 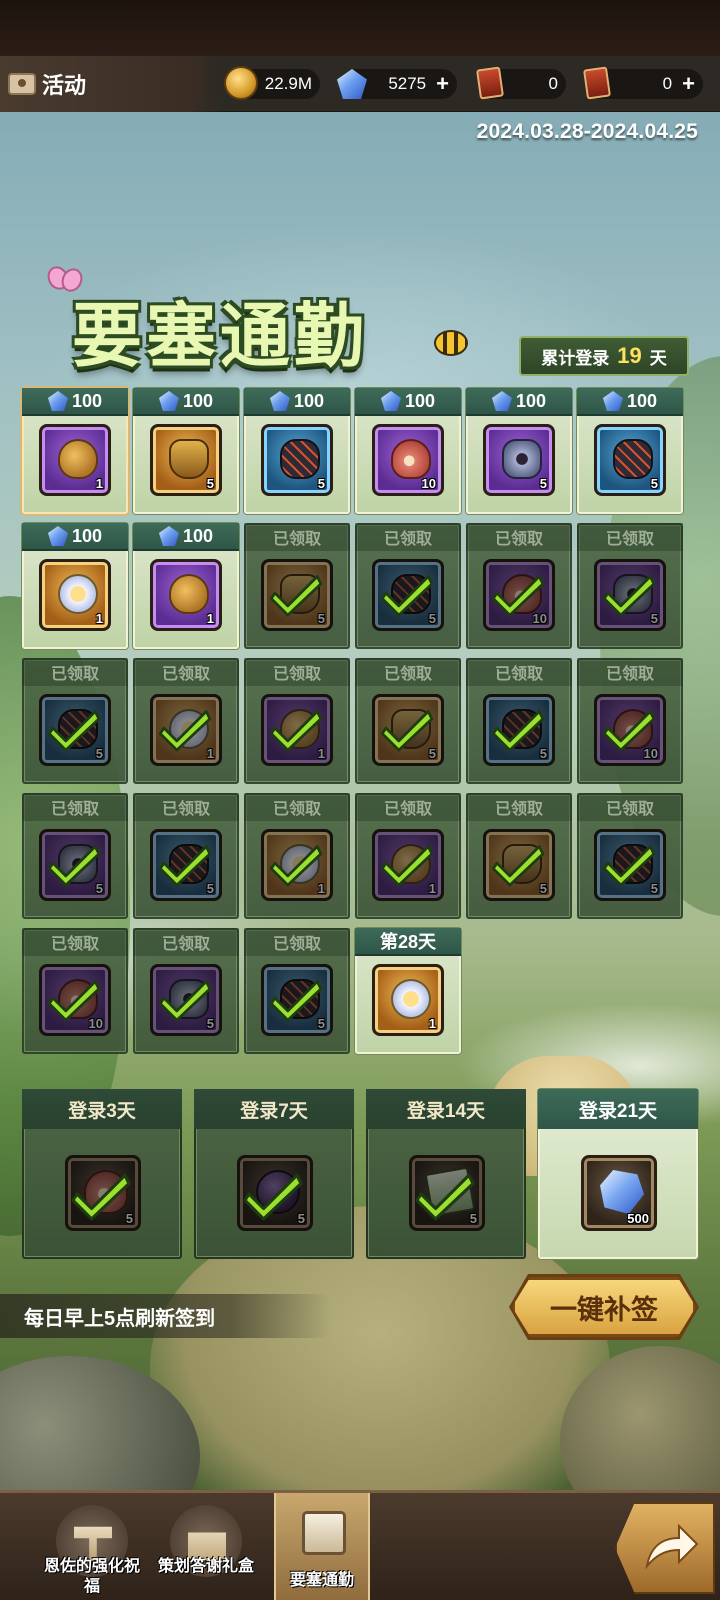 I want to click on top-bar: 活动 22.9M 5275 + 0 0 +, so click(x=360, y=84).